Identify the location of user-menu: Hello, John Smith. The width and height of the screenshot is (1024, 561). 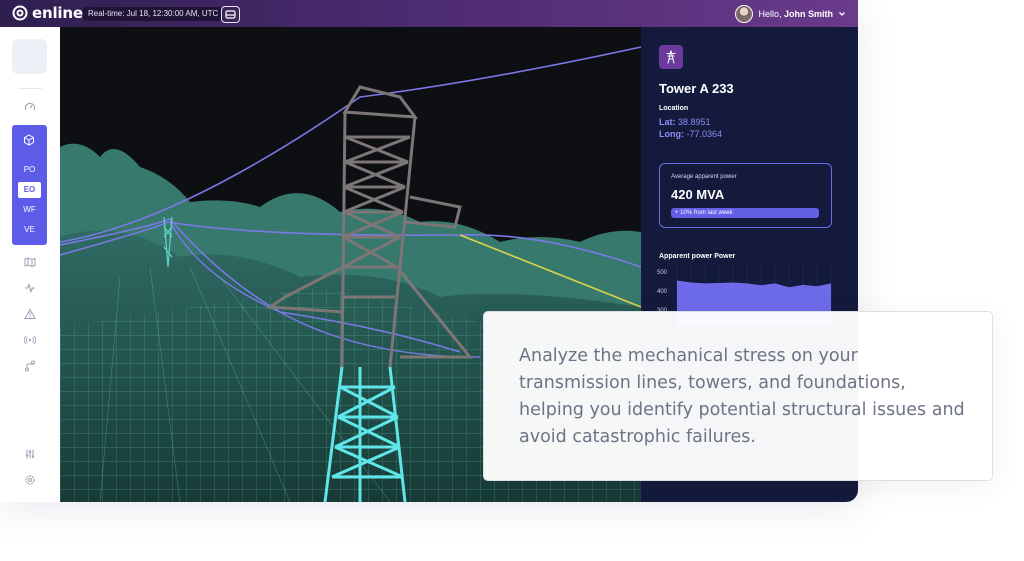
(790, 14).